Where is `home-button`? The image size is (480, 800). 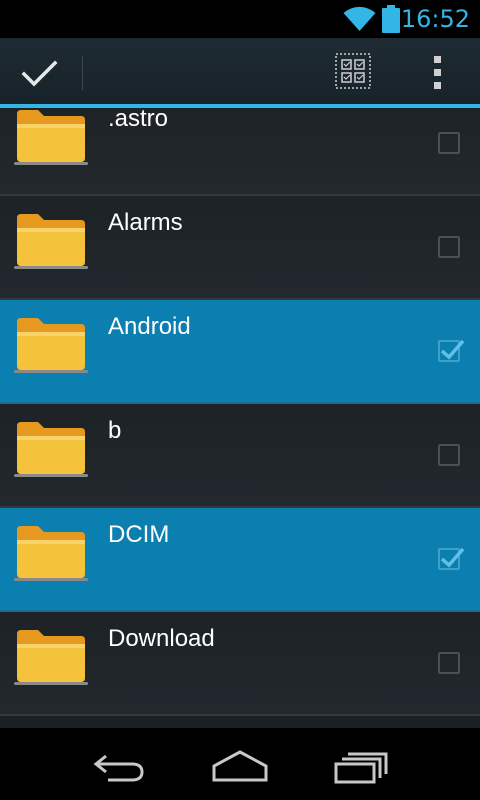
home-button is located at coordinates (240, 766).